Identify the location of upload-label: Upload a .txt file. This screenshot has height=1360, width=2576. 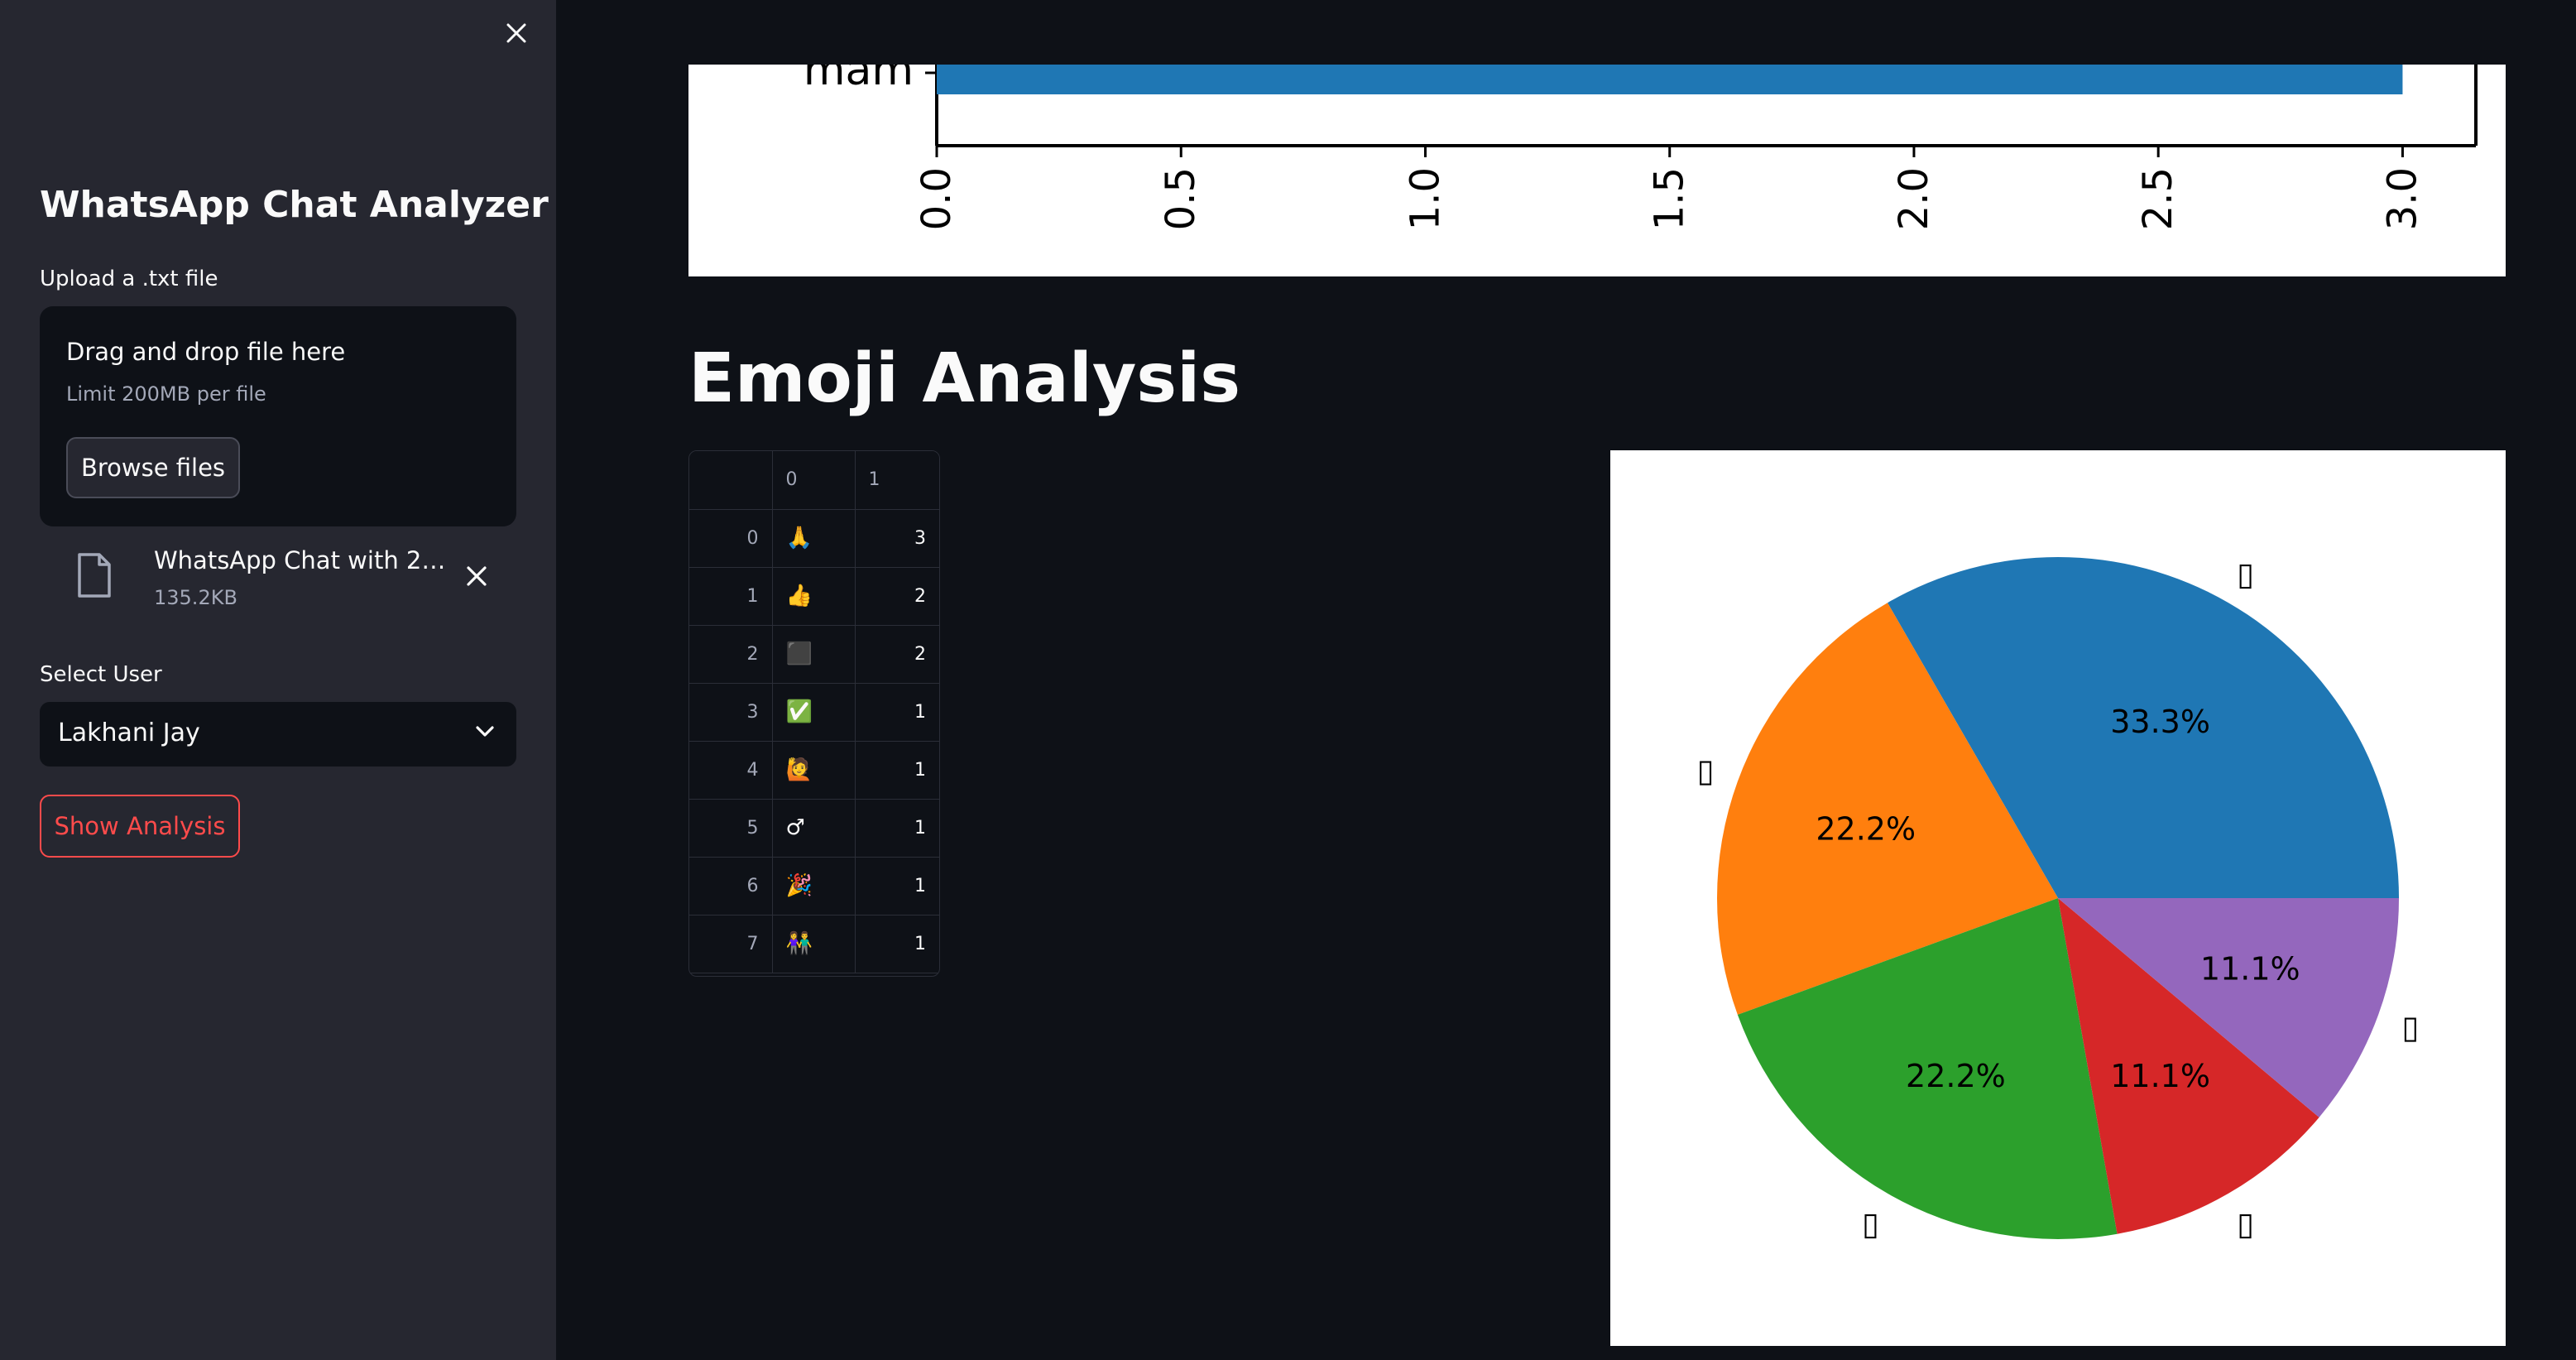
(129, 279).